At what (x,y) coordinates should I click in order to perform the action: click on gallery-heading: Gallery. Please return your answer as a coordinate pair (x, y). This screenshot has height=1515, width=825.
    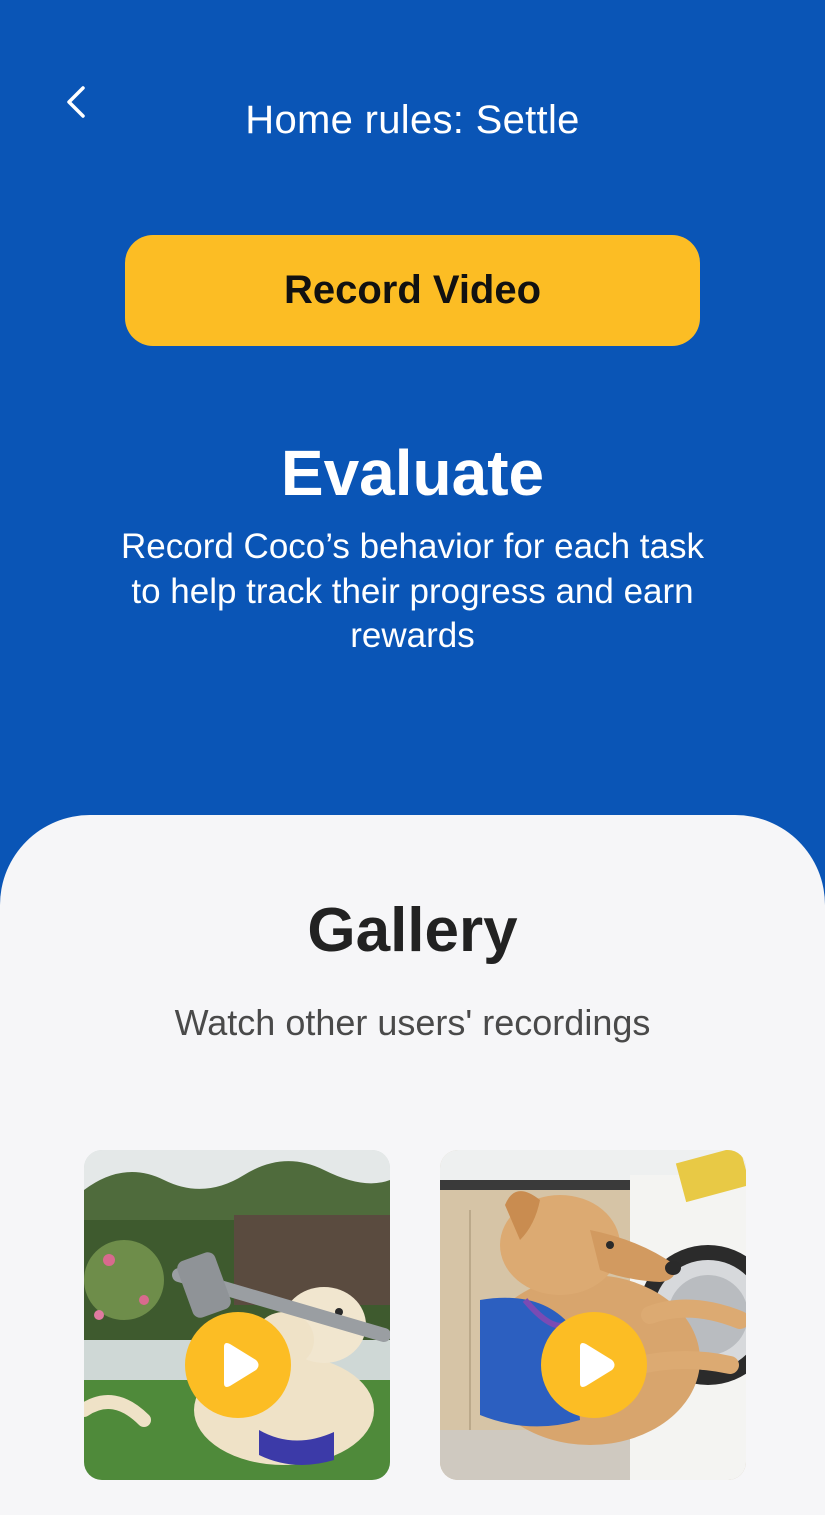
    Looking at the image, I should click on (412, 930).